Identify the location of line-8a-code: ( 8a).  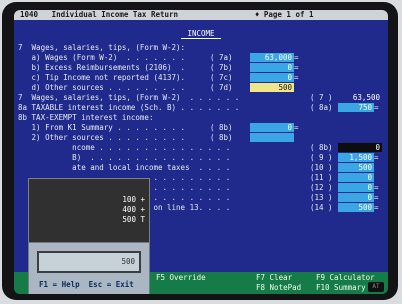
(321, 107).